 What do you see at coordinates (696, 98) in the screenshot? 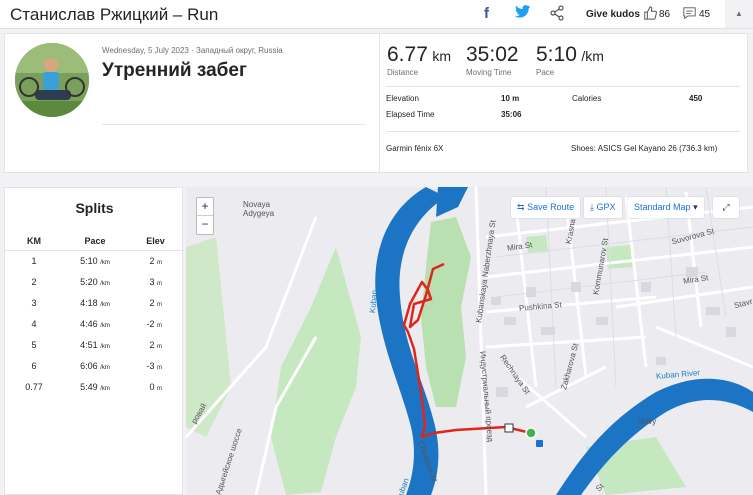
I see `calories-value: 450` at bounding box center [696, 98].